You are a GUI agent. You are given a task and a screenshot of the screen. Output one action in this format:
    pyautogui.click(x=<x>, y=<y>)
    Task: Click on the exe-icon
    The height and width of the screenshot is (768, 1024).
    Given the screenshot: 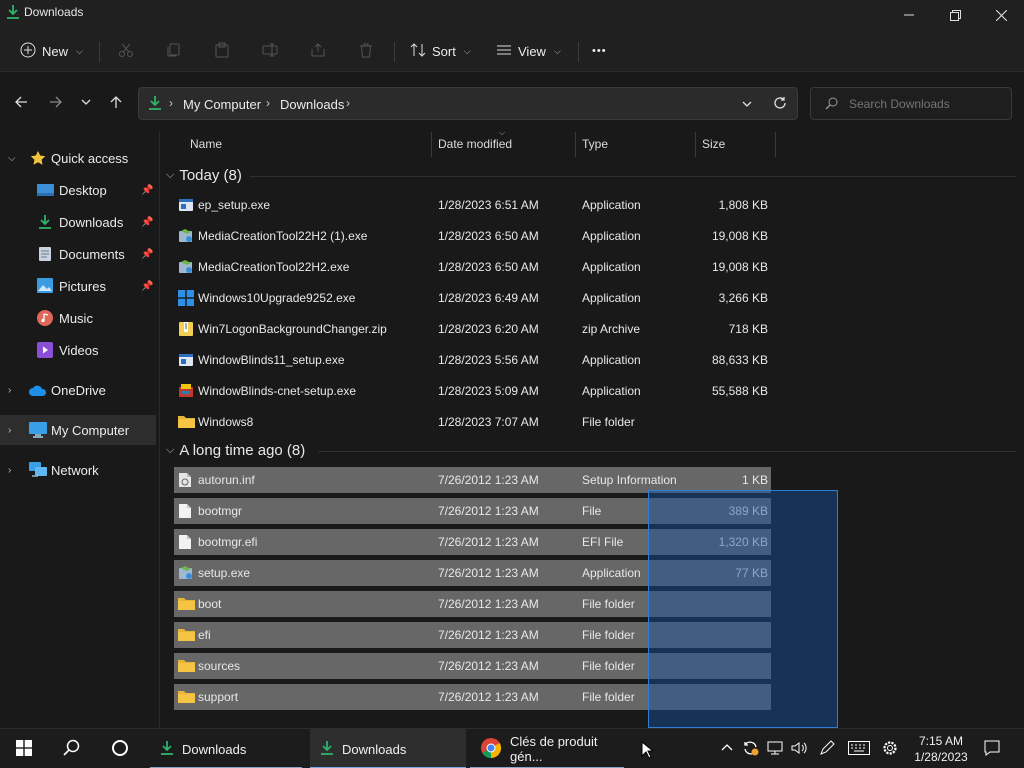 What is the action you would take?
    pyautogui.click(x=186, y=360)
    